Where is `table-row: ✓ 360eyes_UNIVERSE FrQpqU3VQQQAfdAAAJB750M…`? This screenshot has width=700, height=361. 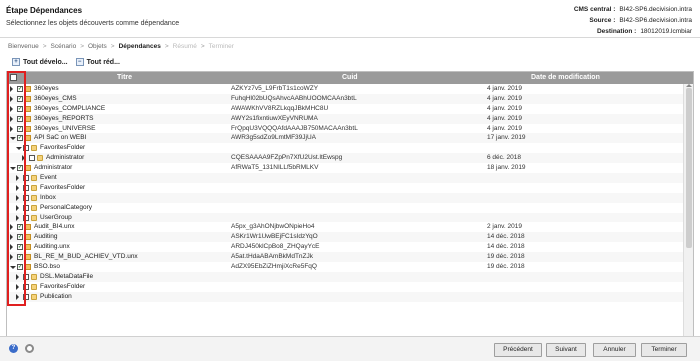 table-row: ✓ 360eyes_UNIVERSE FrQpqU3VQQQAfdAAAJB750M… is located at coordinates (345, 129).